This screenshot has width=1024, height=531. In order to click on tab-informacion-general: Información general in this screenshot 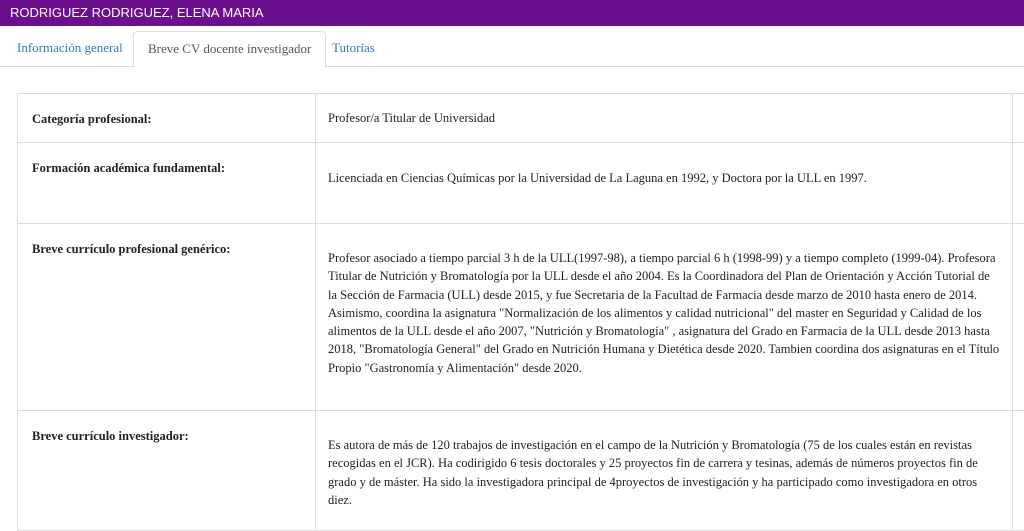, I will do `click(70, 49)`.